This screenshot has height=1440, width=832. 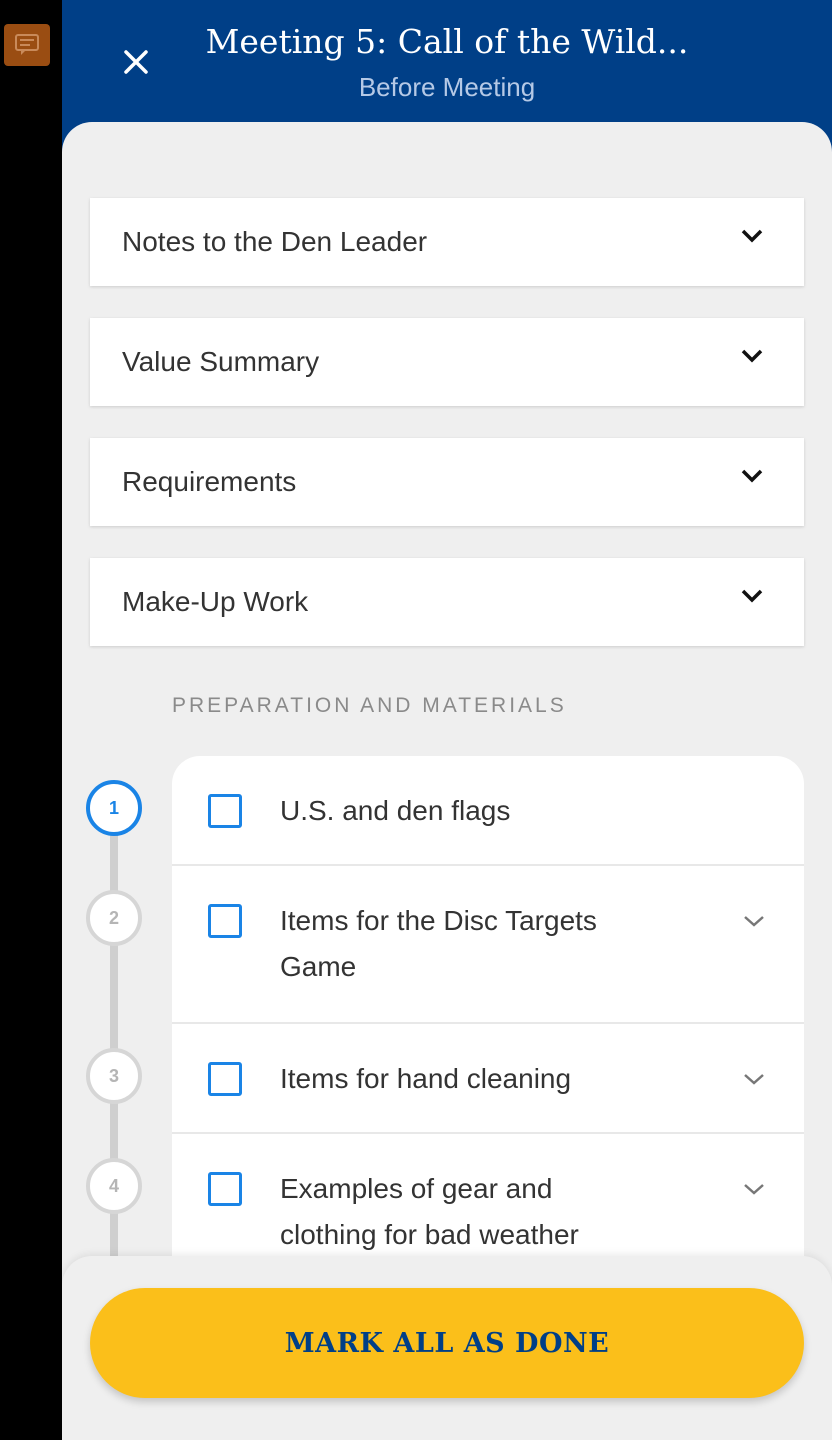 What do you see at coordinates (447, 87) in the screenshot?
I see `page-subtitle: Before Meeting` at bounding box center [447, 87].